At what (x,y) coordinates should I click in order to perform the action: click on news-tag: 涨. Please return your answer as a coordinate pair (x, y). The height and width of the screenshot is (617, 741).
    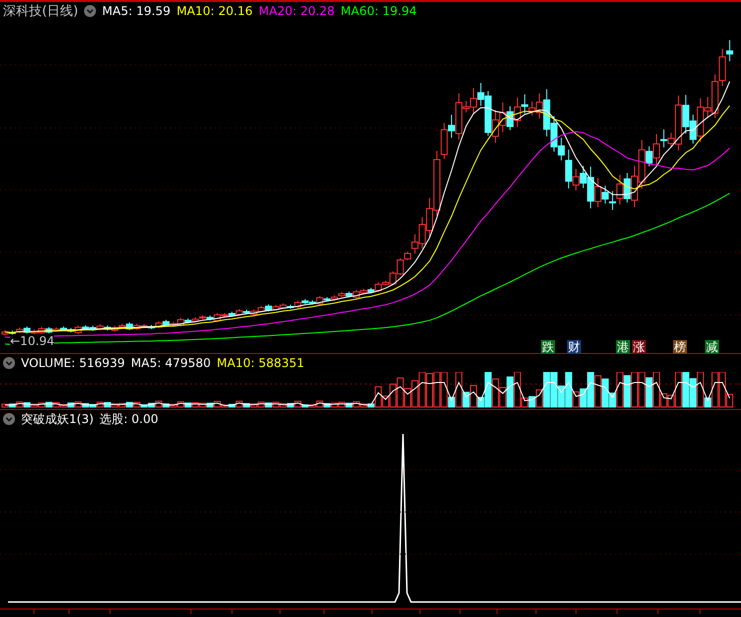
    Looking at the image, I should click on (639, 347).